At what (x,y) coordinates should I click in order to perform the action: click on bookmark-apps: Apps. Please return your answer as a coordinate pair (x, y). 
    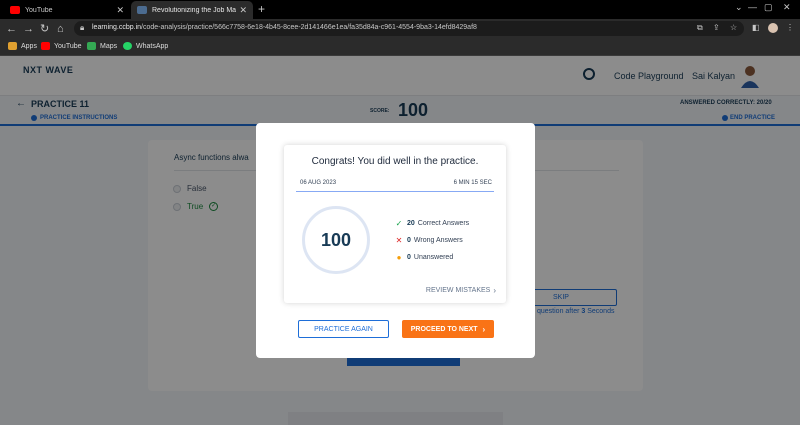
    Looking at the image, I should click on (22, 46).